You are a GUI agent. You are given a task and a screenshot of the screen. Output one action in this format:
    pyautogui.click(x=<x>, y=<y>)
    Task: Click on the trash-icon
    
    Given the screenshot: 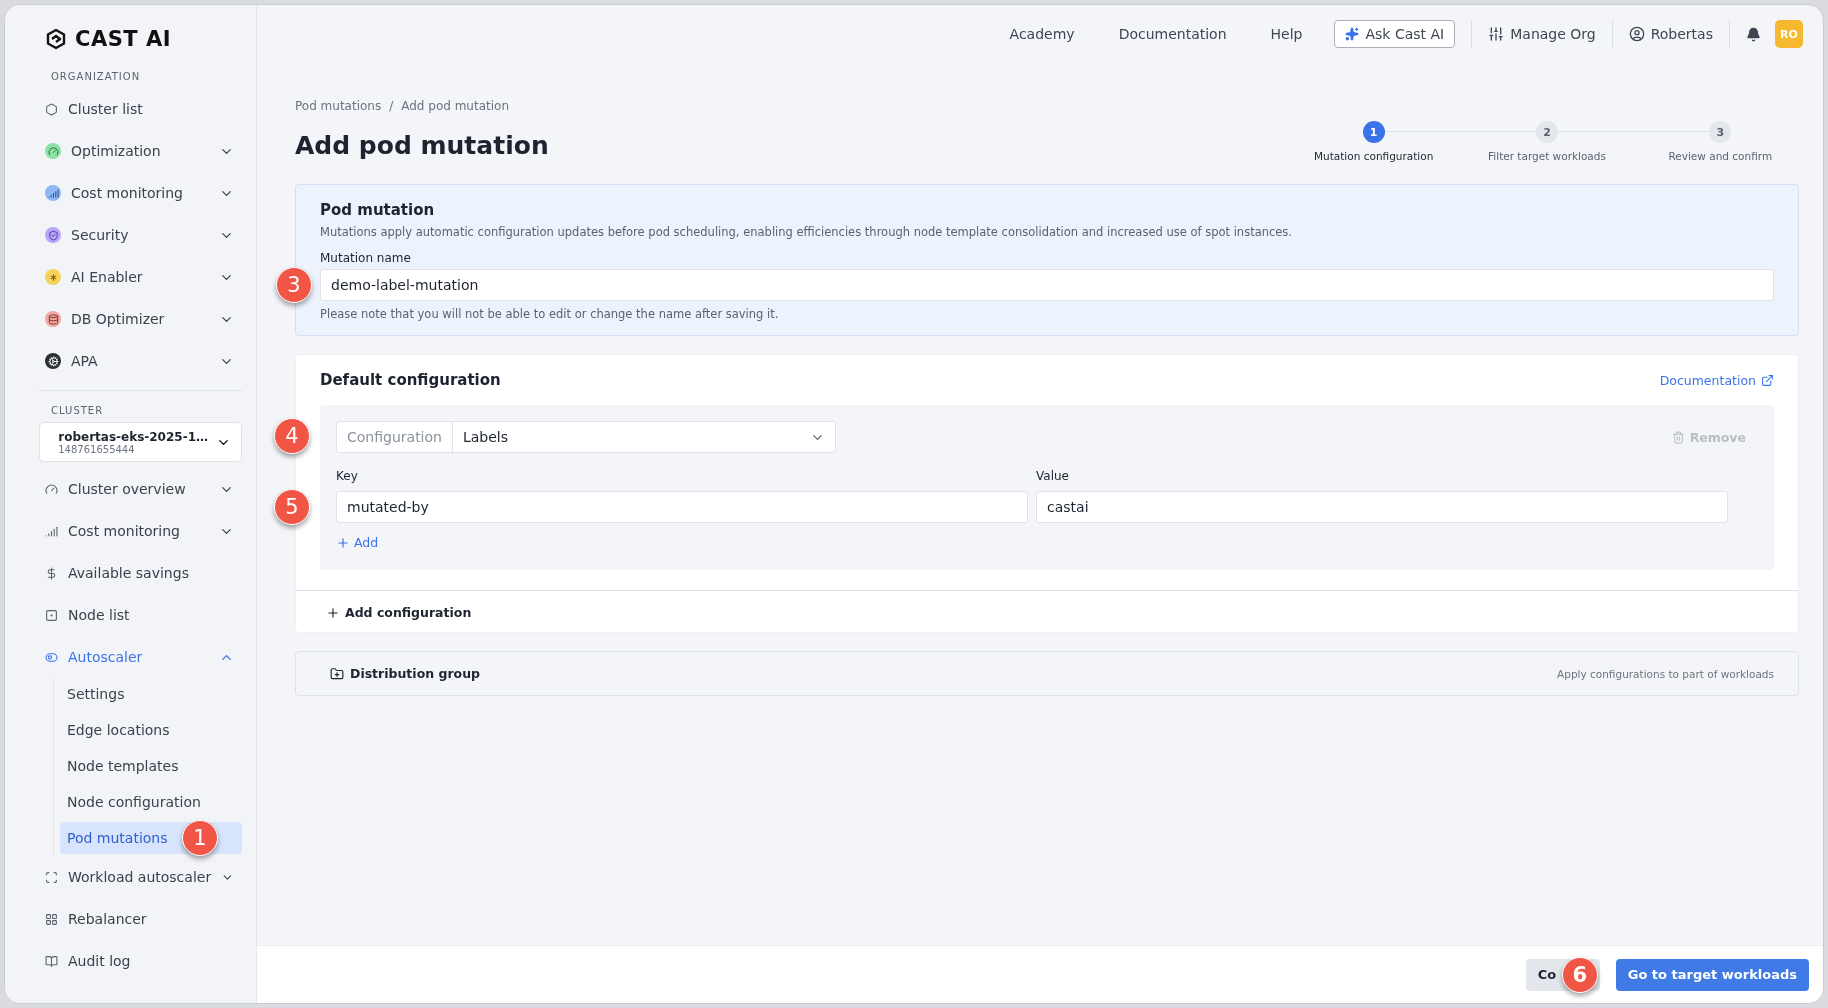 What is the action you would take?
    pyautogui.click(x=1678, y=437)
    